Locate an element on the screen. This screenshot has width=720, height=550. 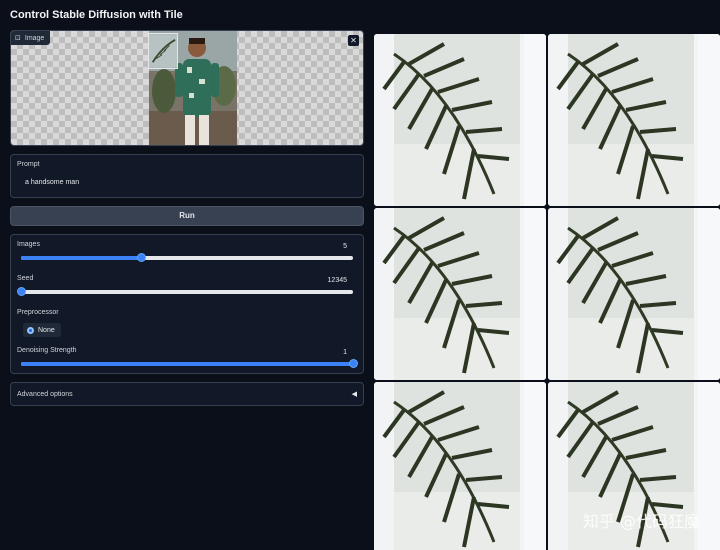
denoising-slider is located at coordinates (189, 363).